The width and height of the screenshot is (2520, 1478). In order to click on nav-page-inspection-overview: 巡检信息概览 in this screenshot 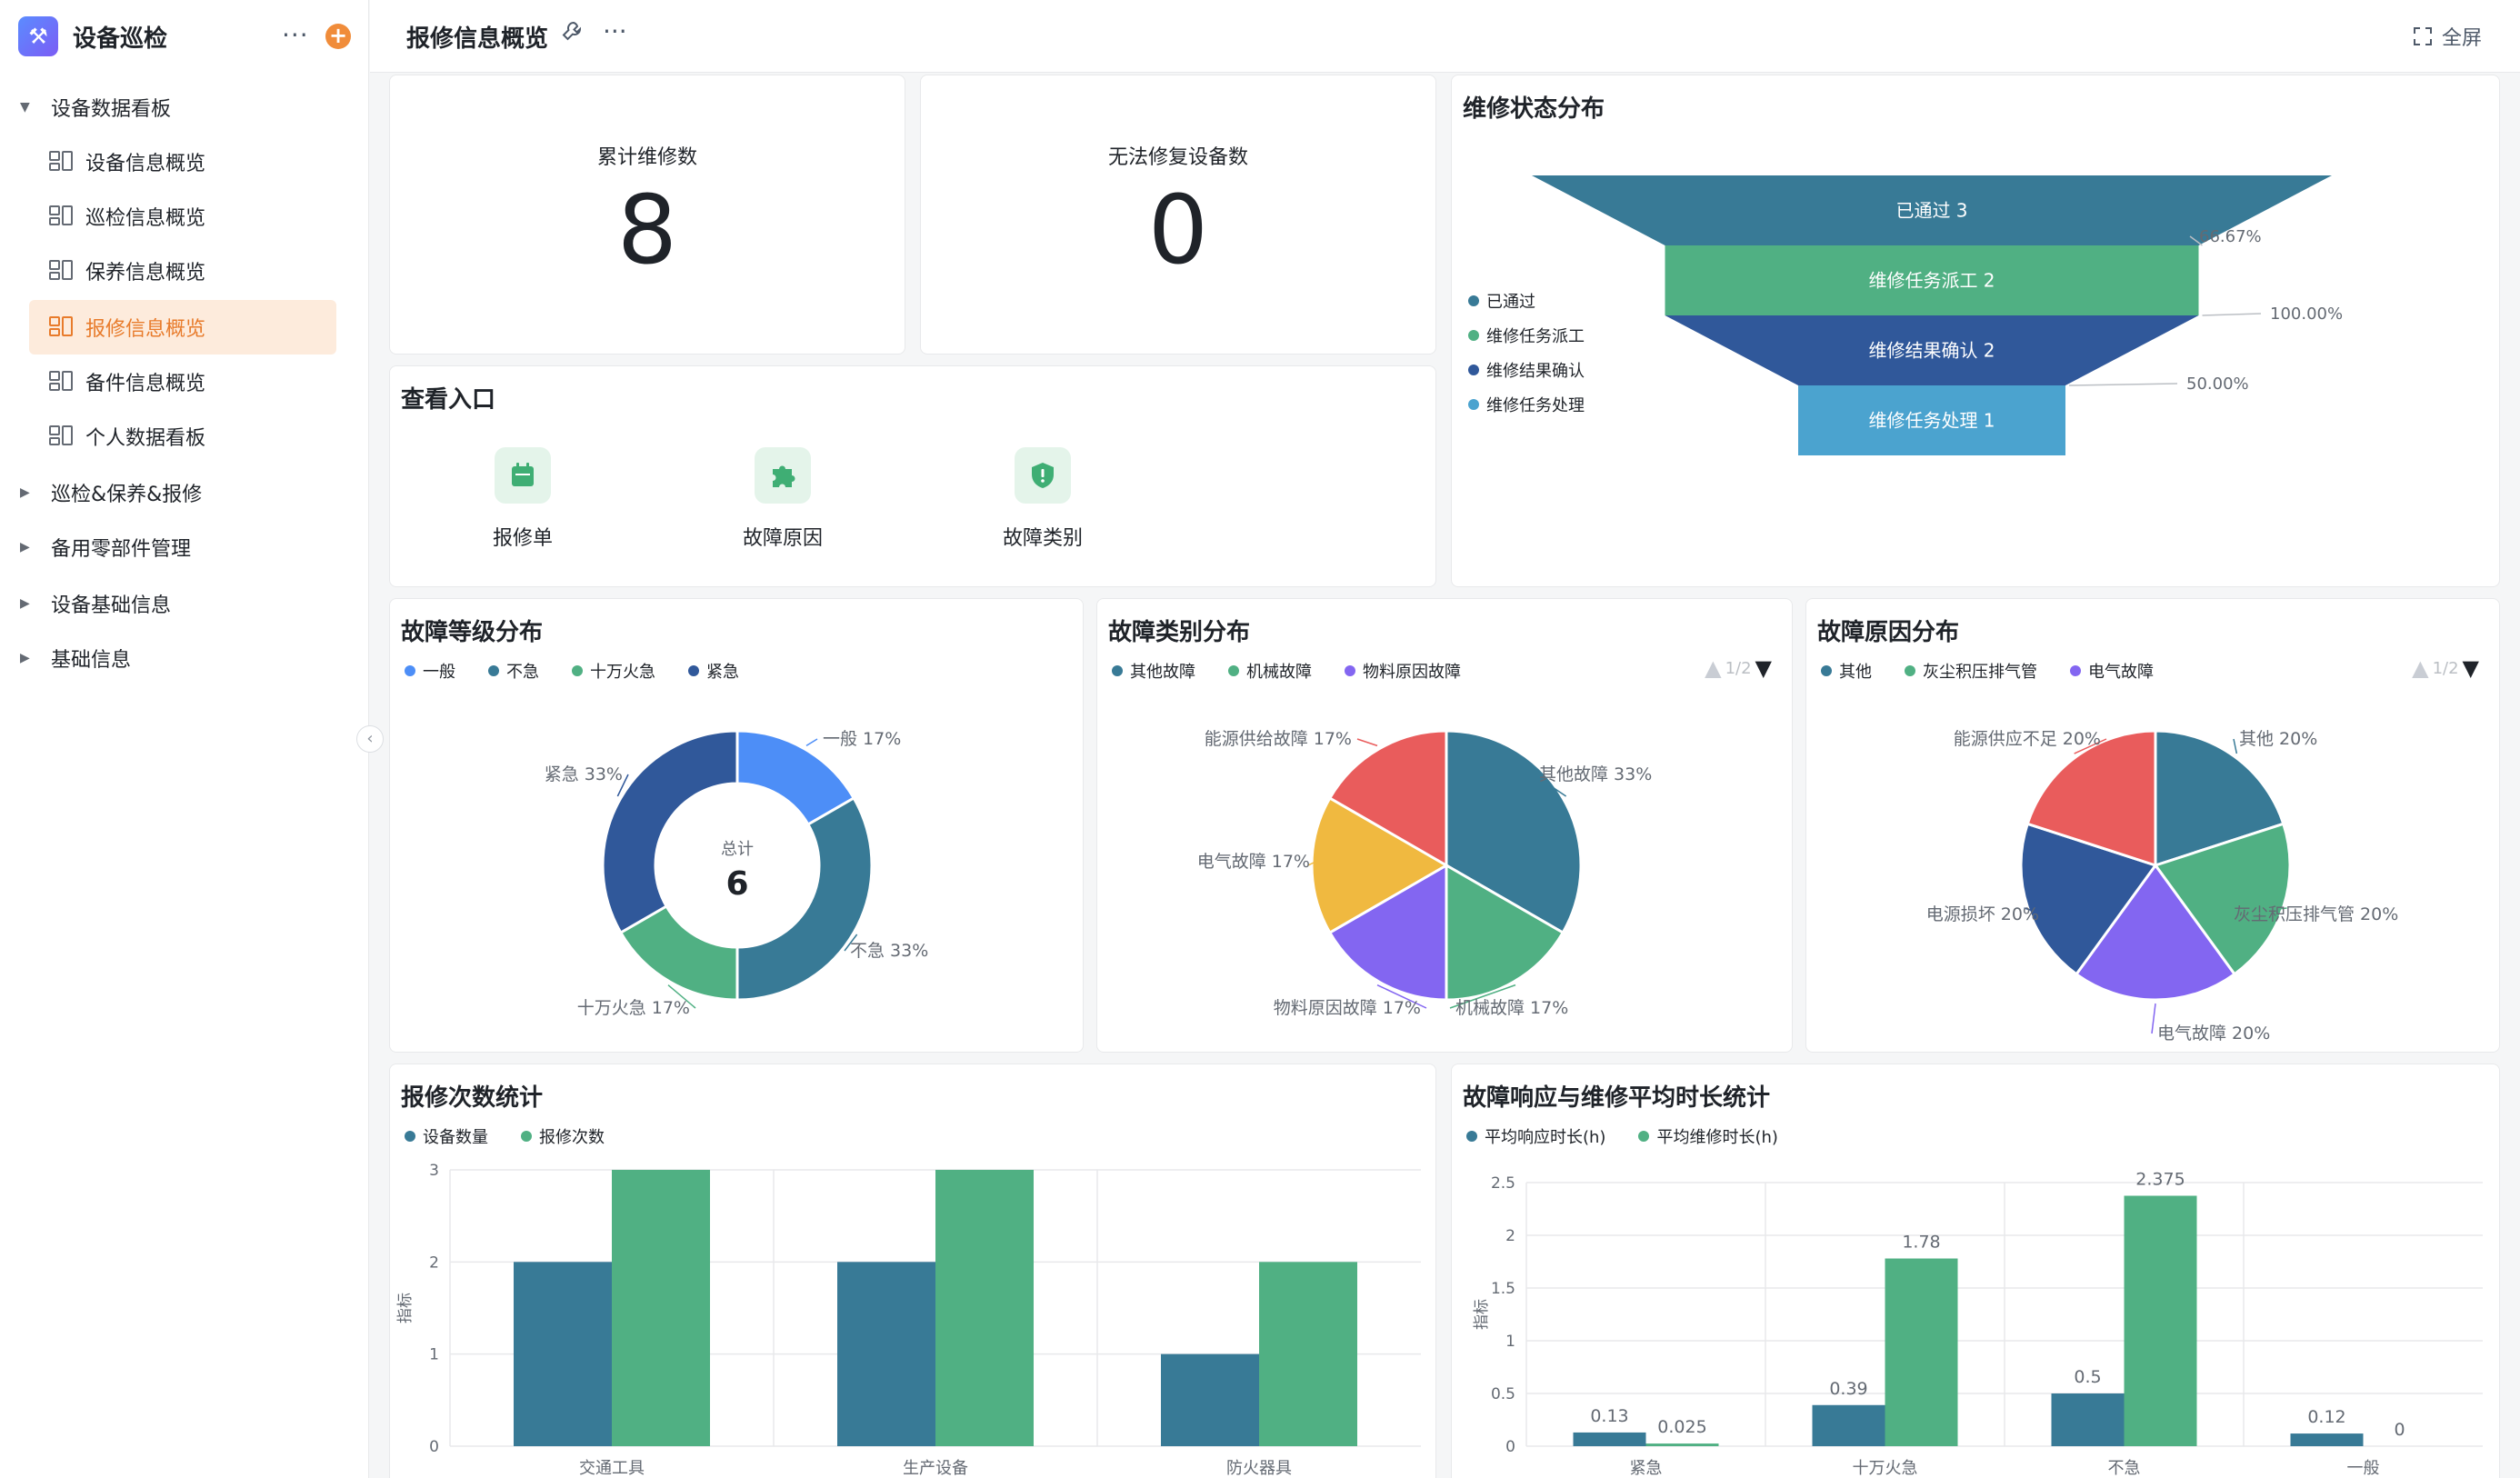, I will do `click(183, 216)`.